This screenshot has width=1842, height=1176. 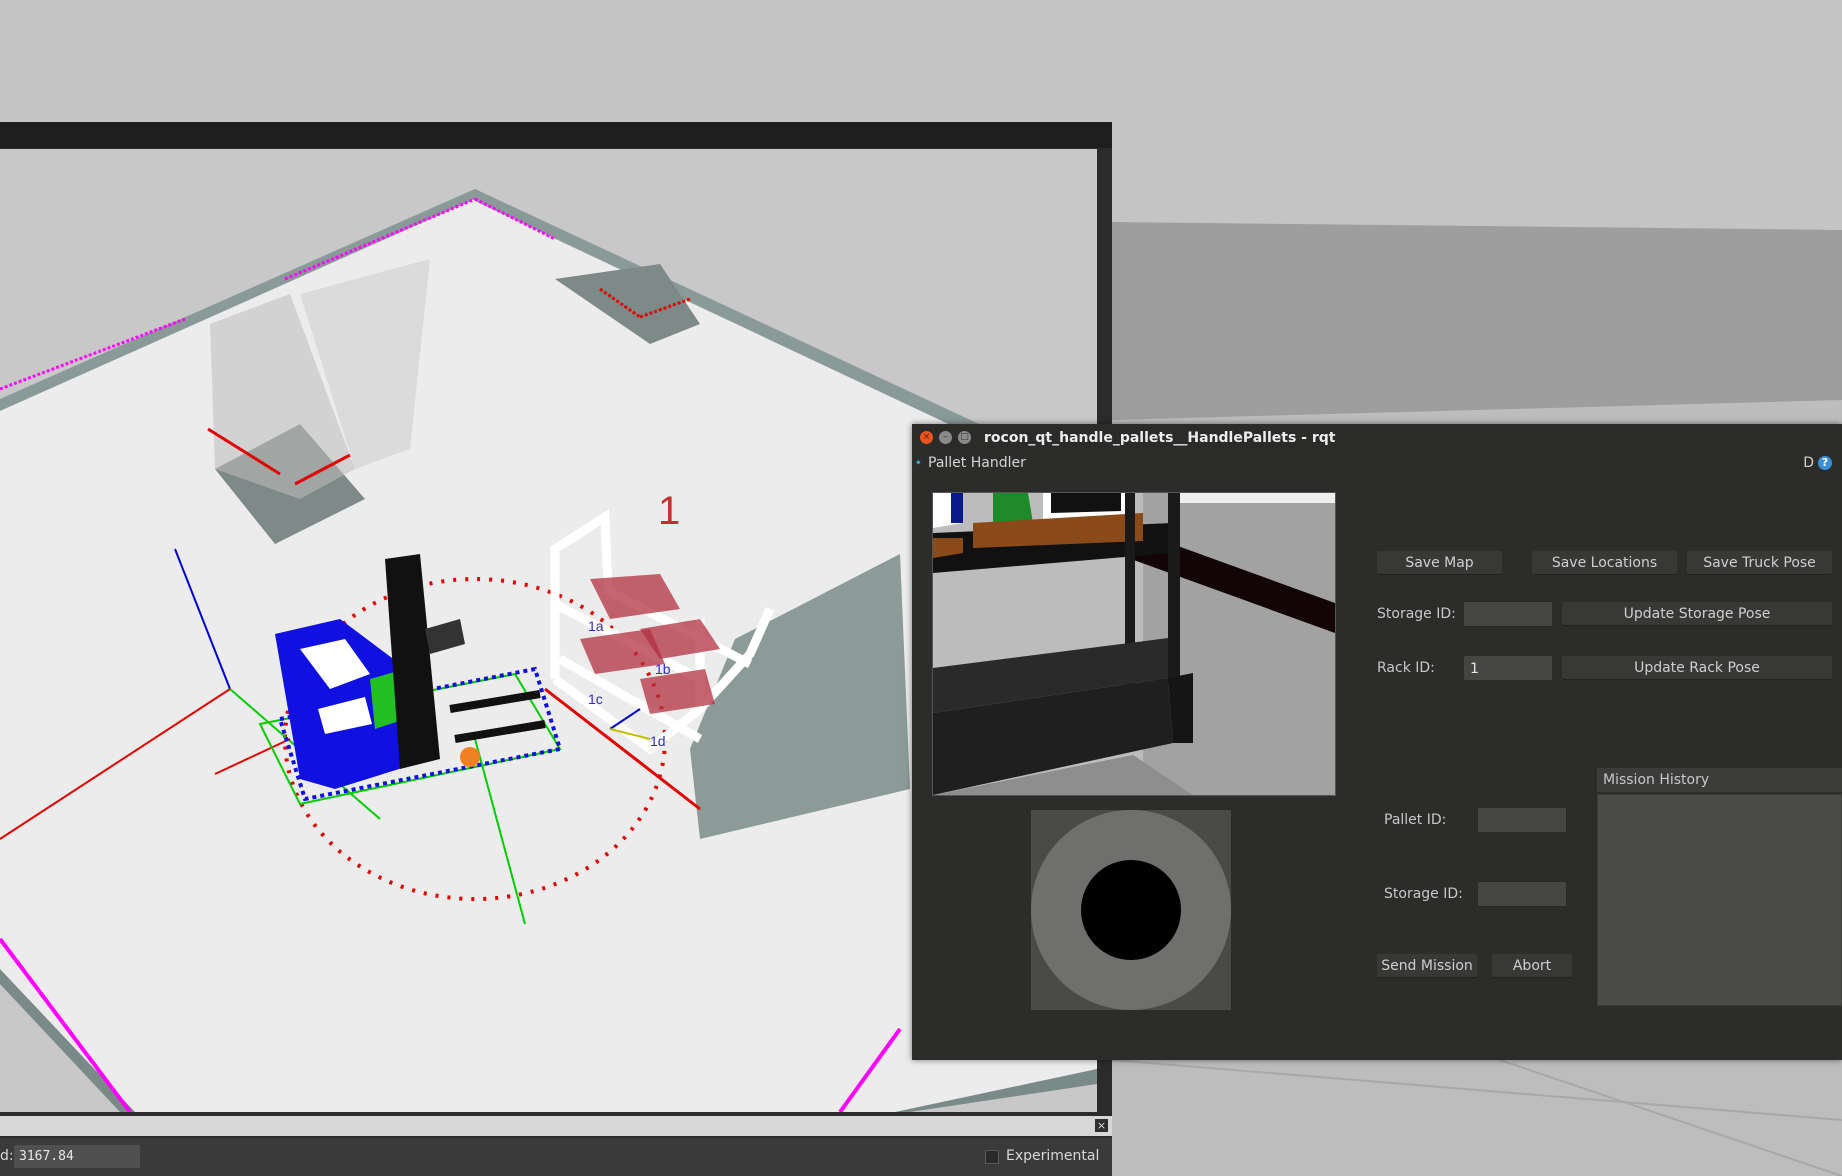 I want to click on save-locations-button: Save Locations, so click(x=1604, y=563).